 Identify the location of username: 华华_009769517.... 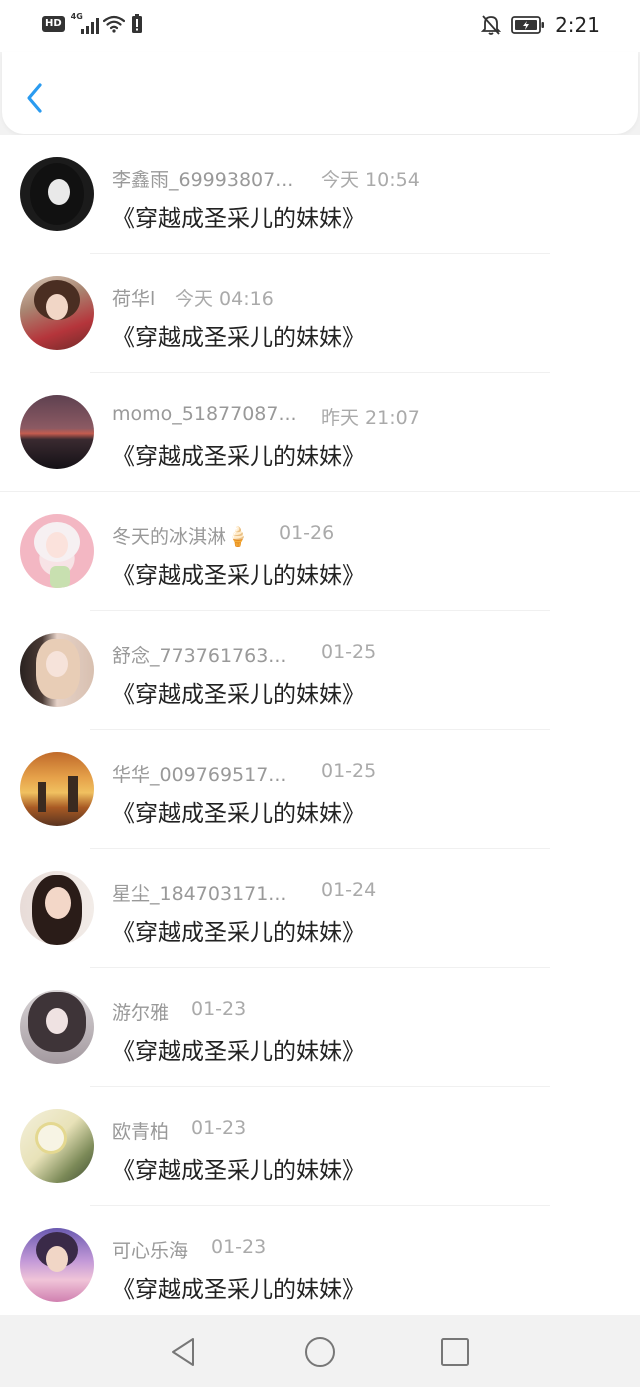
(199, 773).